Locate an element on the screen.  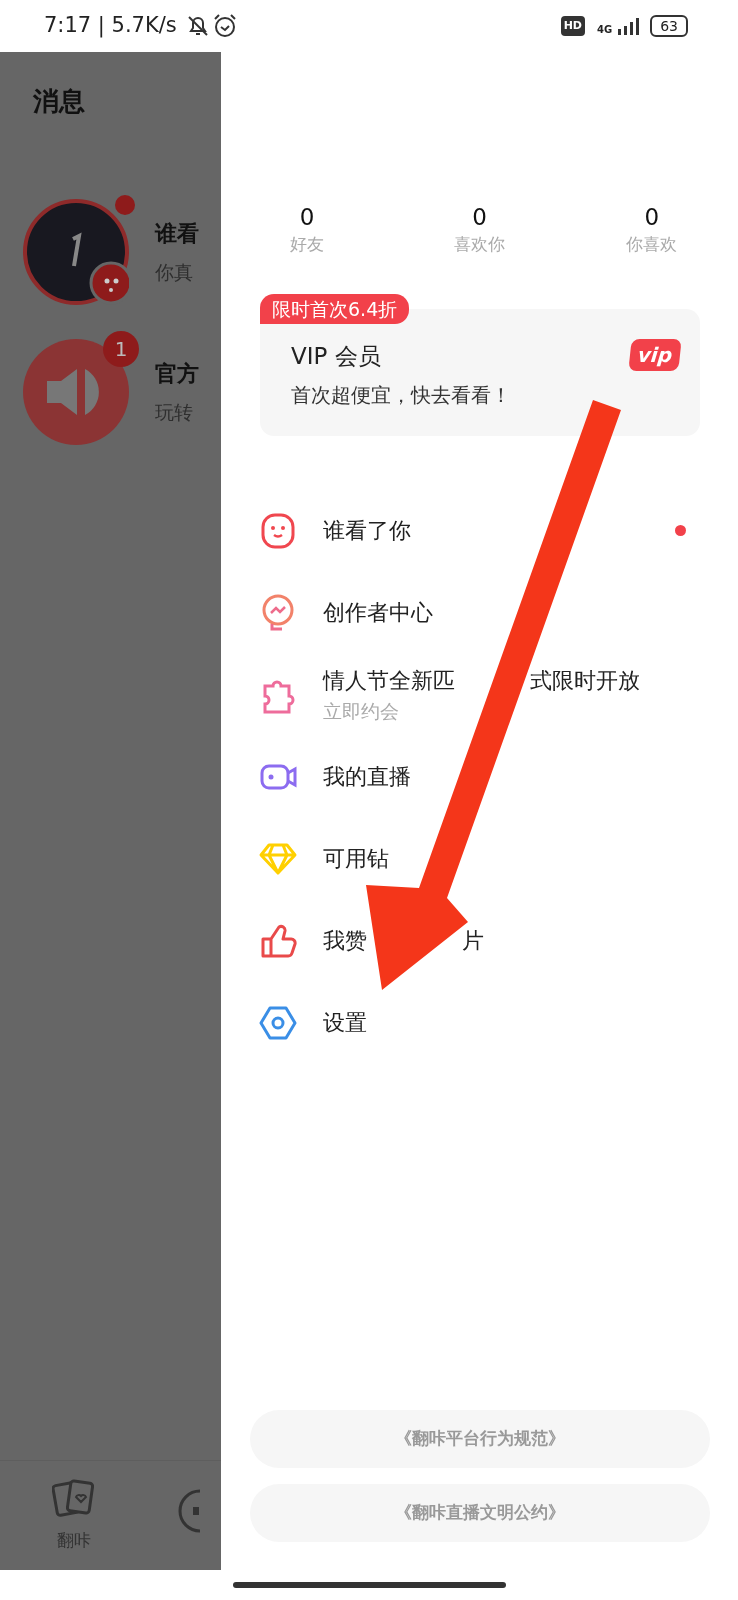
stat-label: 好友 is located at coordinates (307, 244).